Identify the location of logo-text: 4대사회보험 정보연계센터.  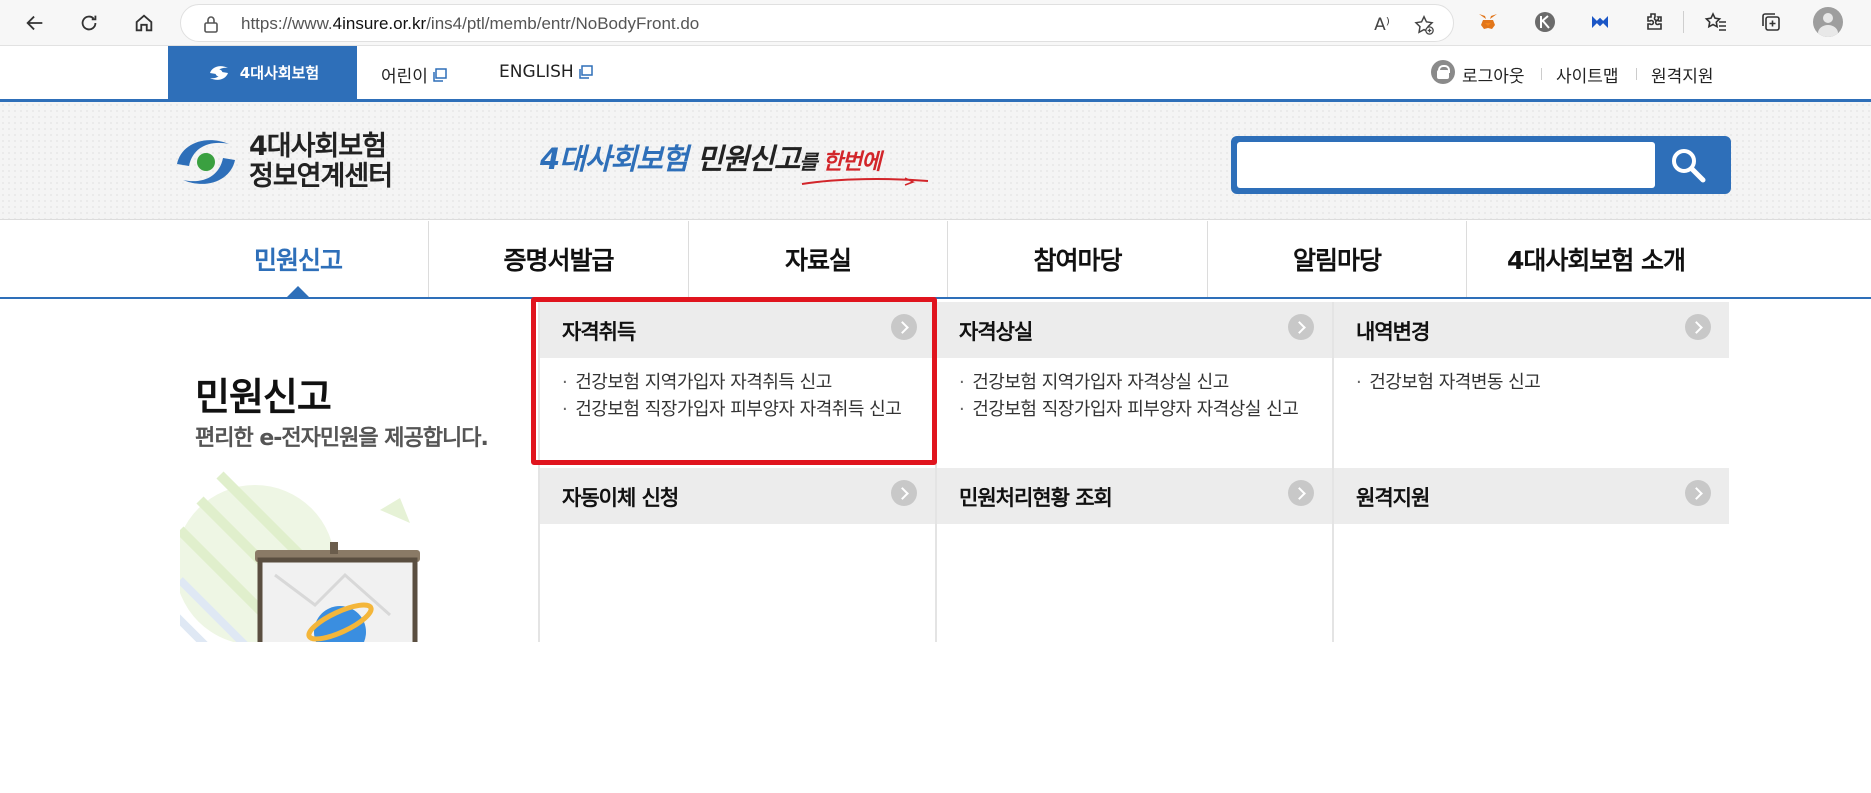
(321, 161).